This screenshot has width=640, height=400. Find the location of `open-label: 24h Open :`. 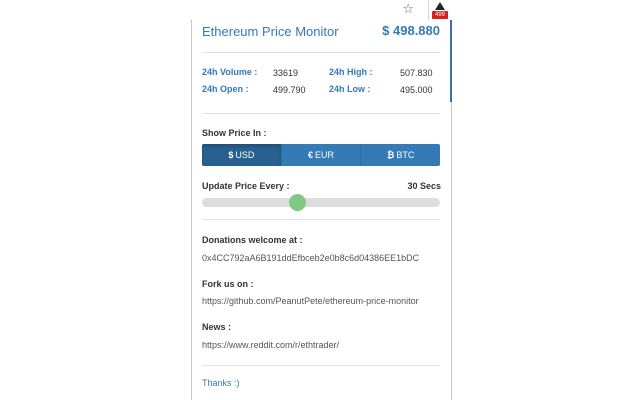

open-label: 24h Open : is located at coordinates (225, 89).